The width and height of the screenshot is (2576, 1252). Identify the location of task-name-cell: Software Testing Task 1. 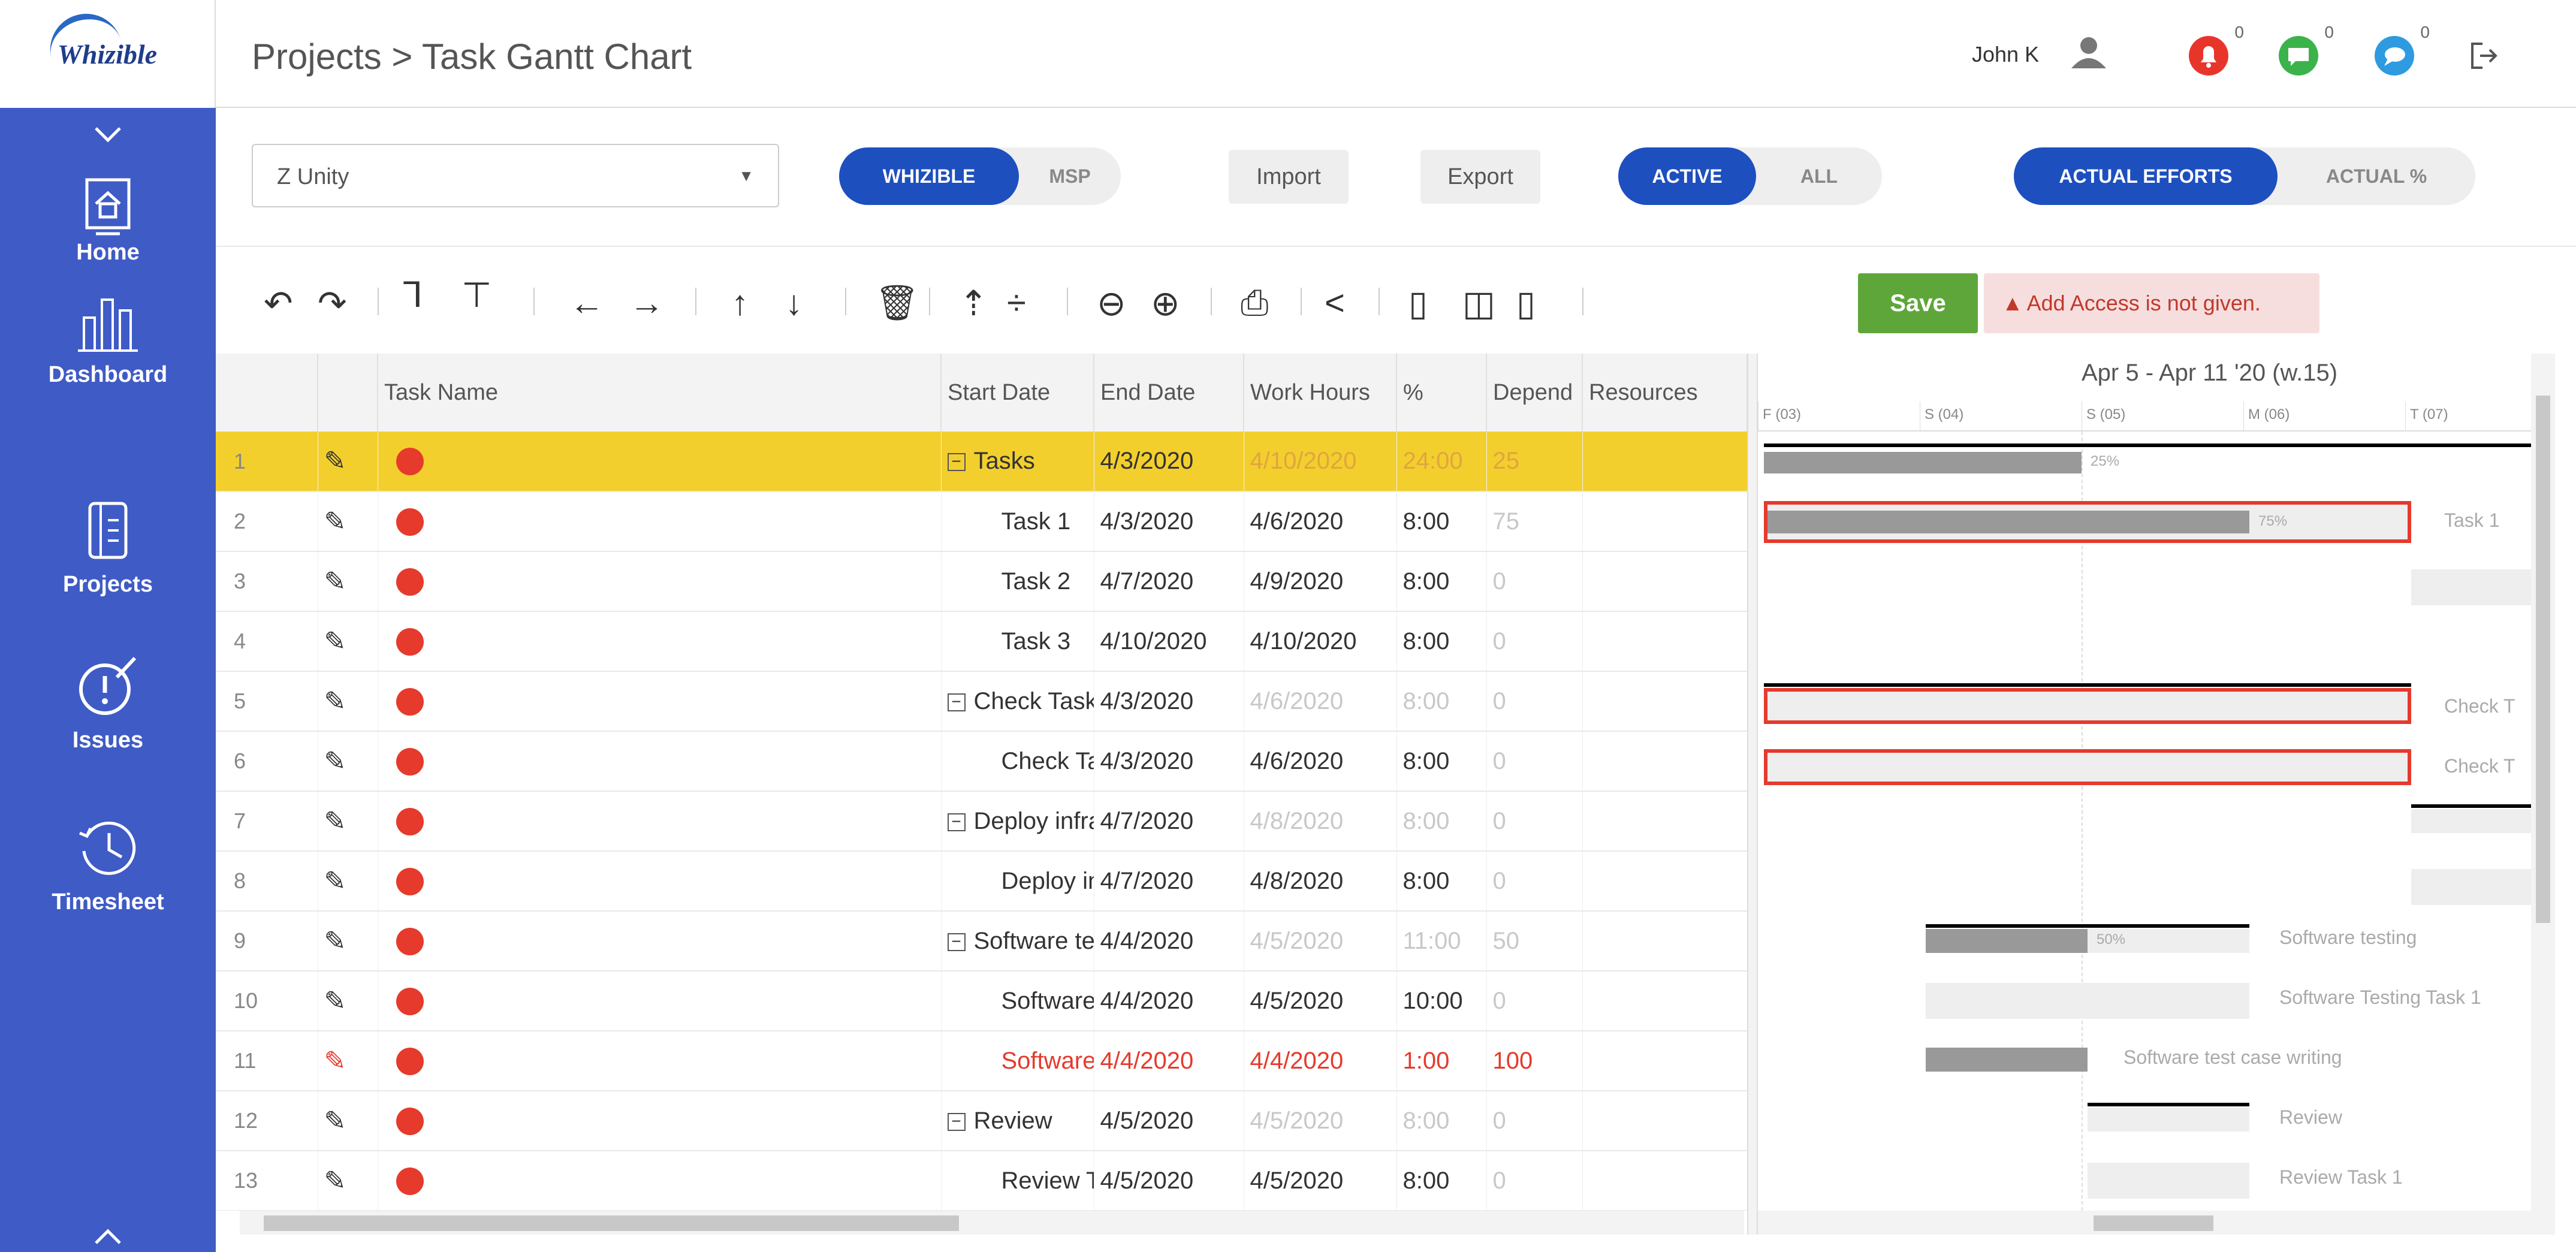
(1017, 1001).